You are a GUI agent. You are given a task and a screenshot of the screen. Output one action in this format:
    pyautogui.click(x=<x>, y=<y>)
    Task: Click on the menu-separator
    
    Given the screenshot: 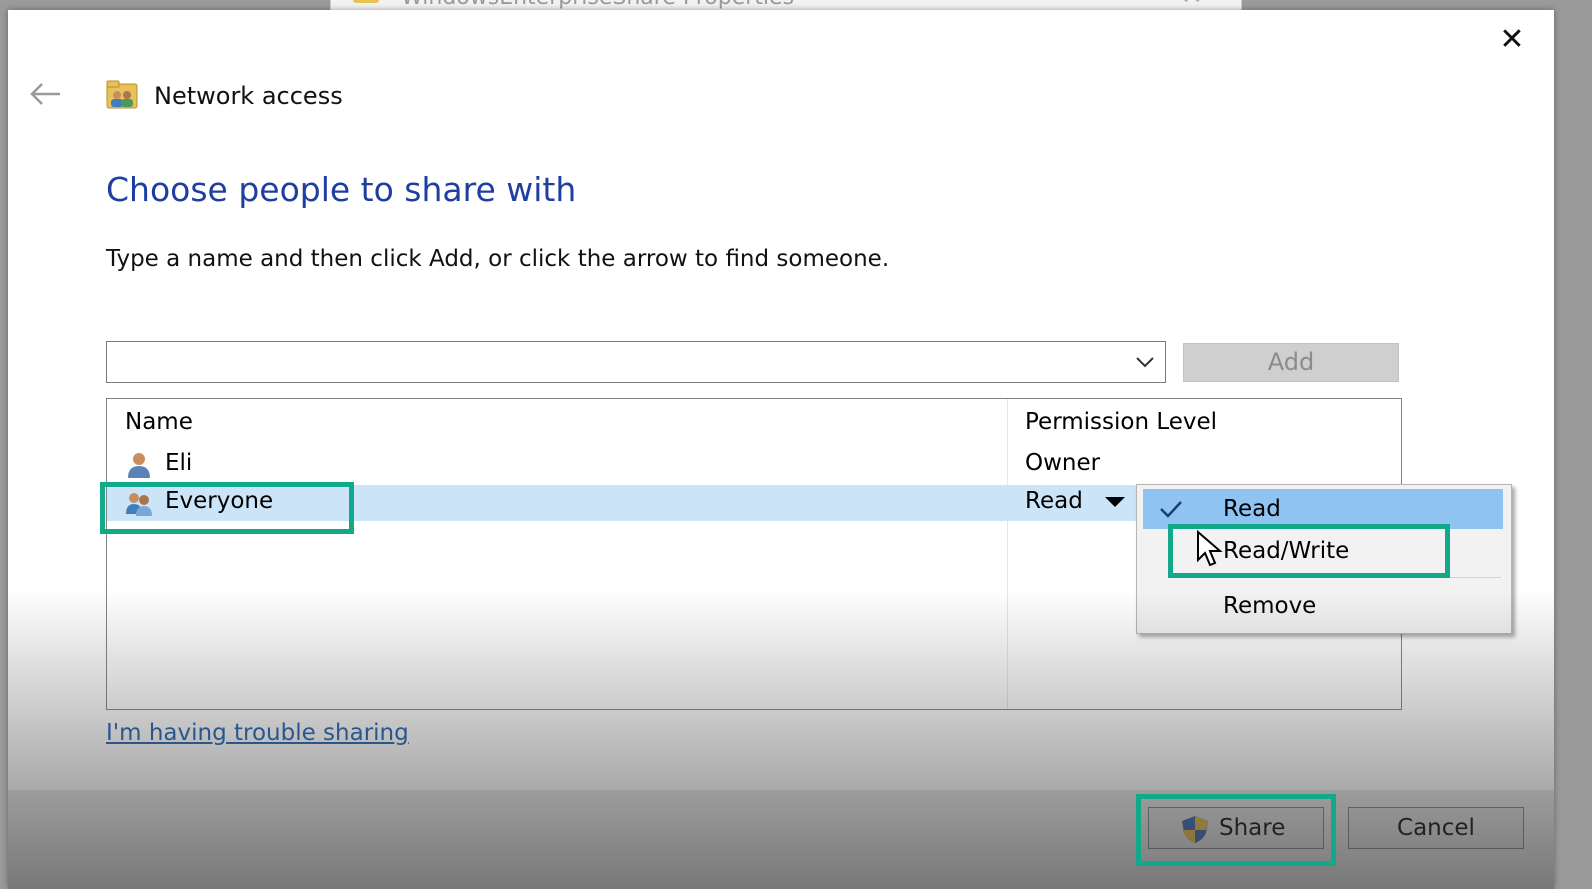 What is the action you would take?
    pyautogui.click(x=1339, y=577)
    